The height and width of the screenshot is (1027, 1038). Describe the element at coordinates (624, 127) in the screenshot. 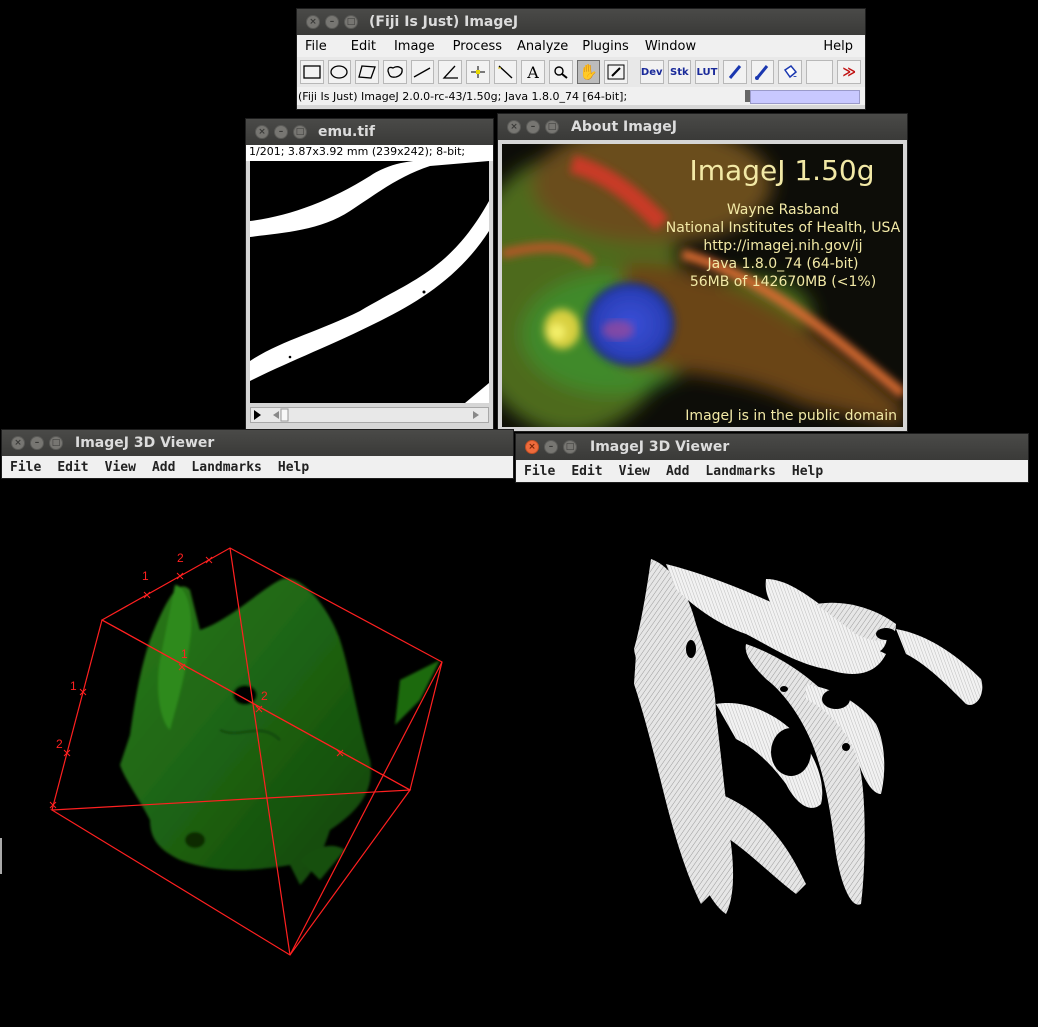

I see `window-title: About ImageJ` at that location.